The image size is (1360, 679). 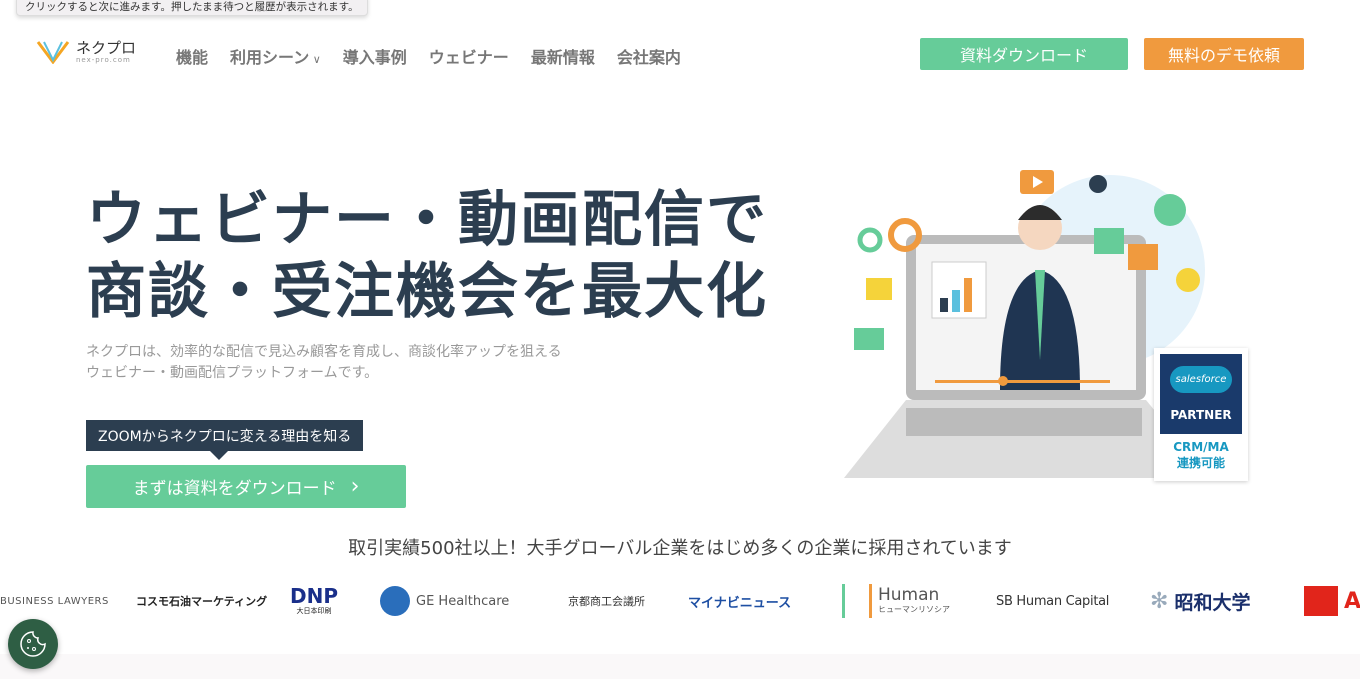 I want to click on adobe-logo-icon, so click(x=1321, y=601).